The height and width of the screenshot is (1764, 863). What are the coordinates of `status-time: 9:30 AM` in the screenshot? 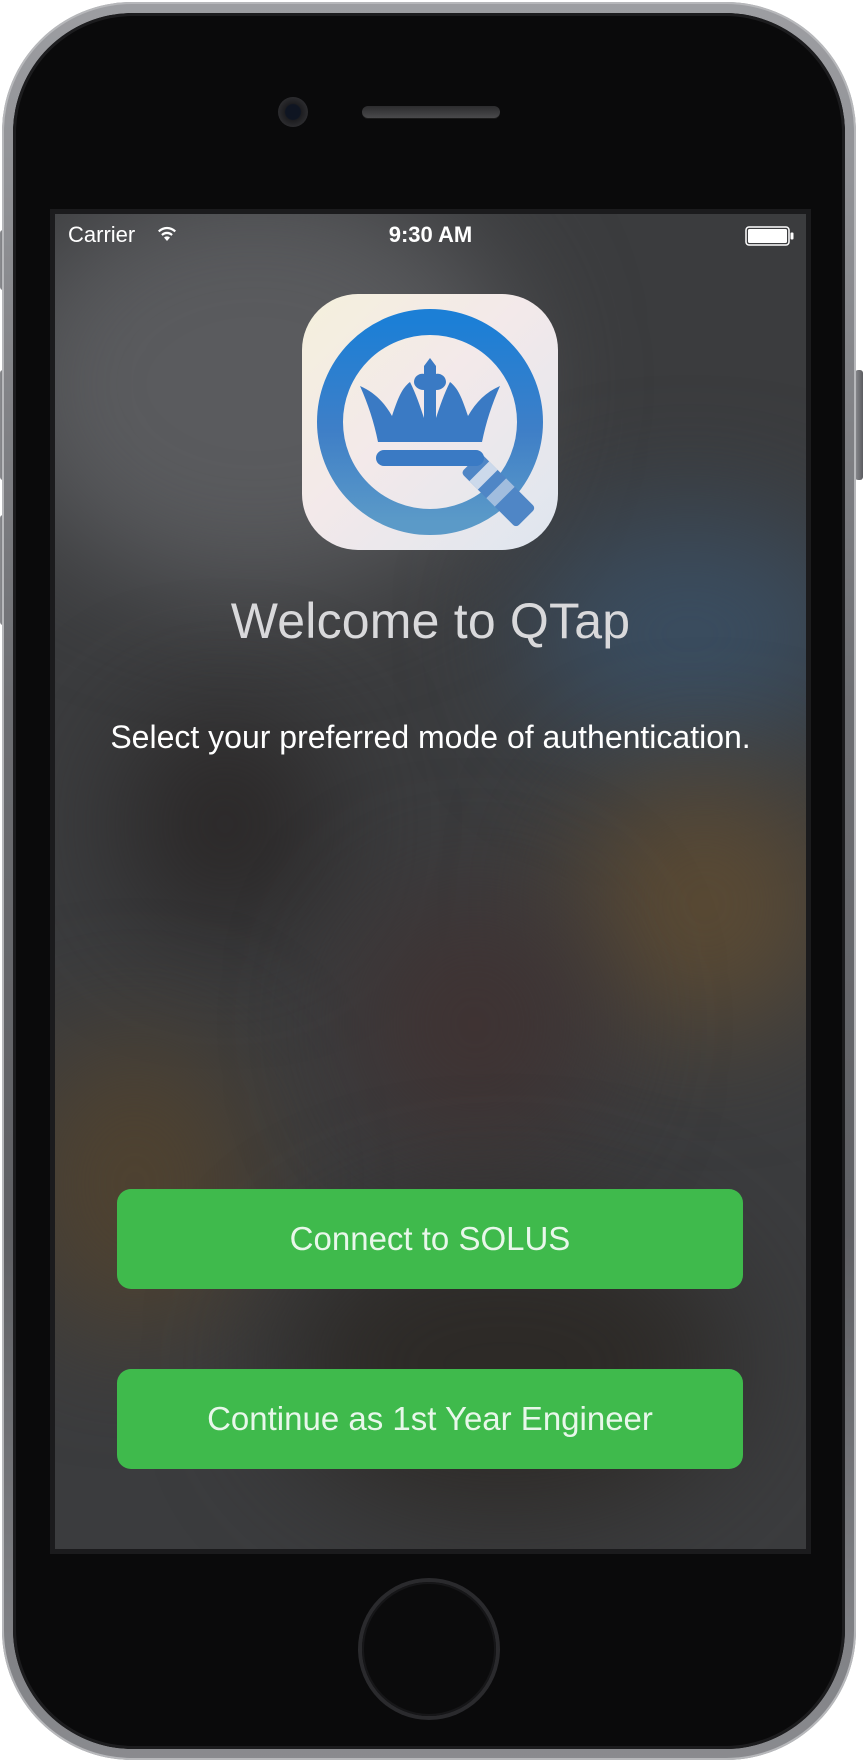 It's located at (430, 234).